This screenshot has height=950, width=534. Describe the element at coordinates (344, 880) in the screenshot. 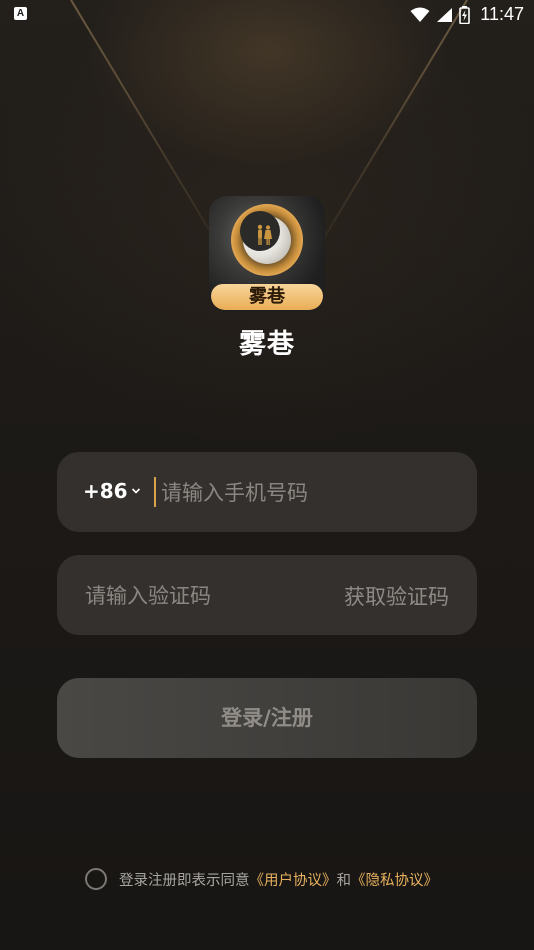

I see `agreement-conjunction: 和` at that location.